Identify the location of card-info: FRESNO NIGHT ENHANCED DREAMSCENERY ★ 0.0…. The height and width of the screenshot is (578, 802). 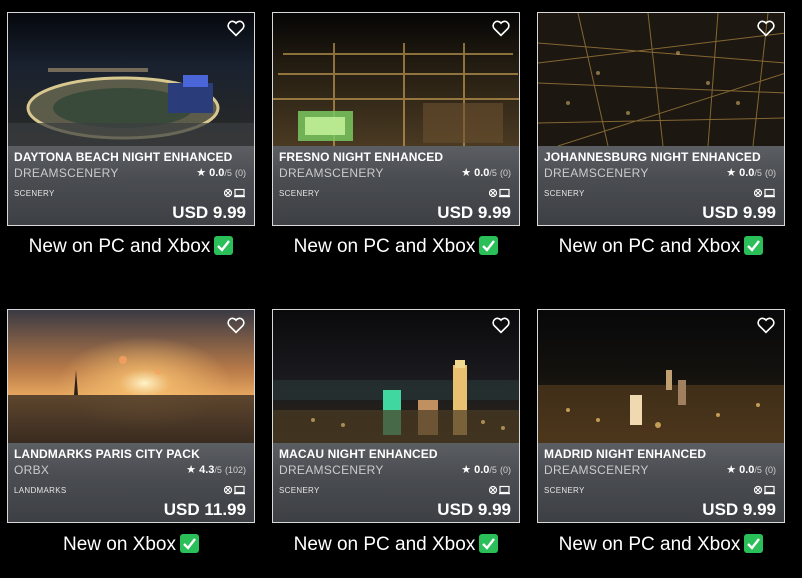
(396, 185).